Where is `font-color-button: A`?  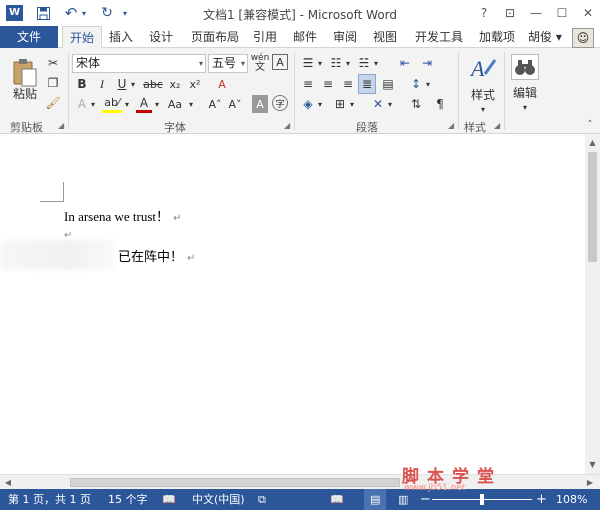
font-color-button: A is located at coordinates (144, 104).